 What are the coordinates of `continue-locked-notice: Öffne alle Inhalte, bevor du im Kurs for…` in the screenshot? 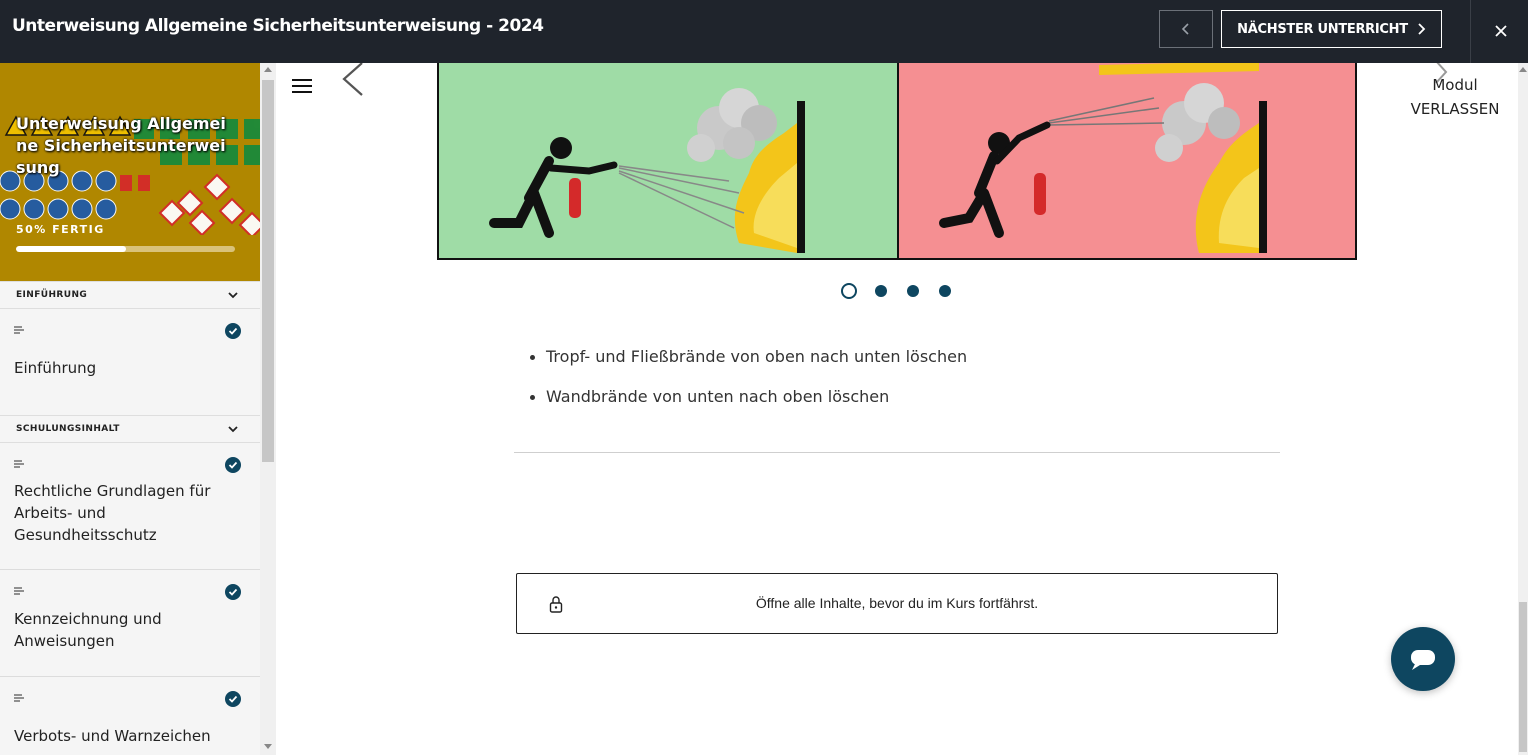 It's located at (897, 603).